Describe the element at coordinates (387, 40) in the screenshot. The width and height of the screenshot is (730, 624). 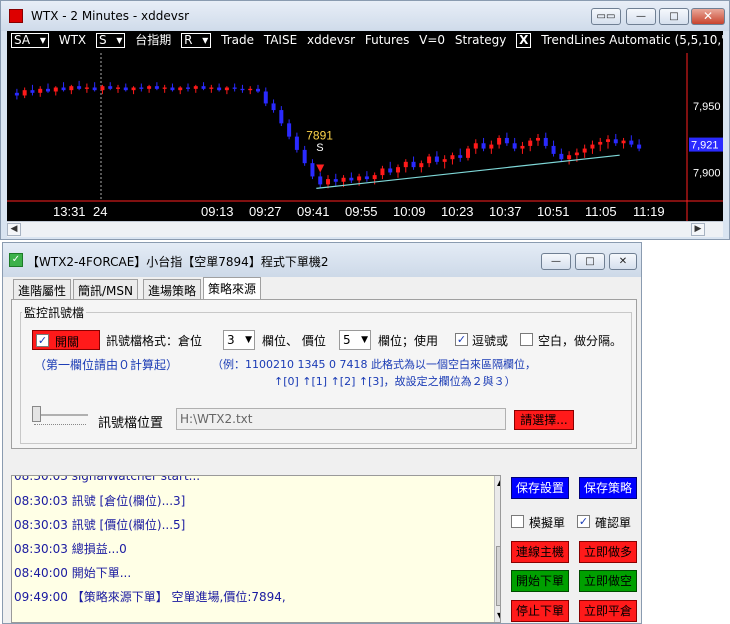
I see `header-category: Futures` at that location.